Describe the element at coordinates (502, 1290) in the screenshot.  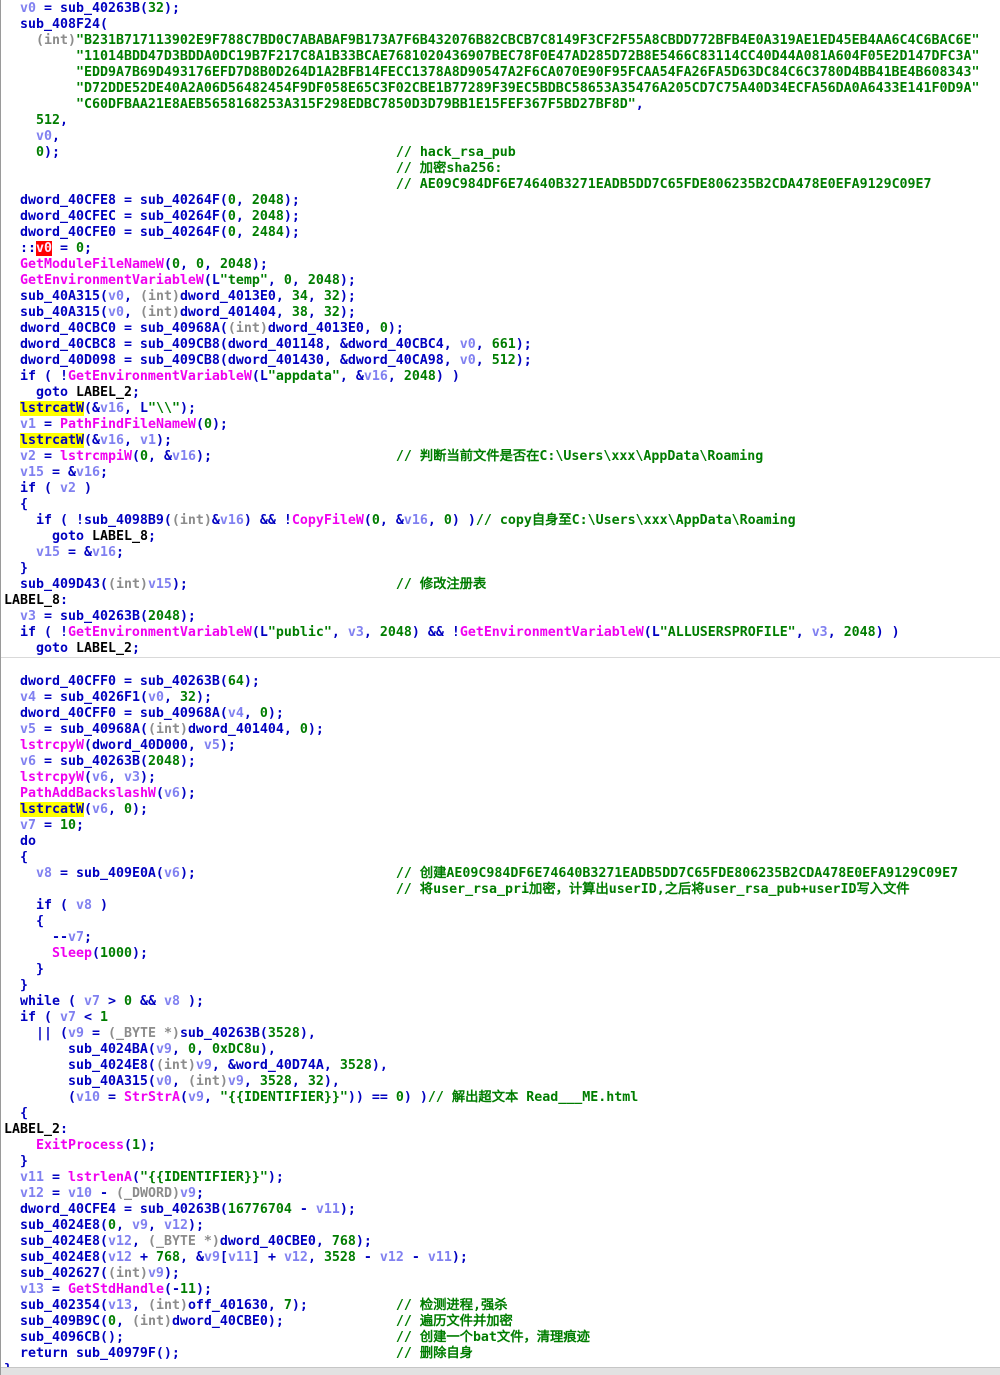
I see `code-line: v13 = GetStdHandle(-11);` at that location.